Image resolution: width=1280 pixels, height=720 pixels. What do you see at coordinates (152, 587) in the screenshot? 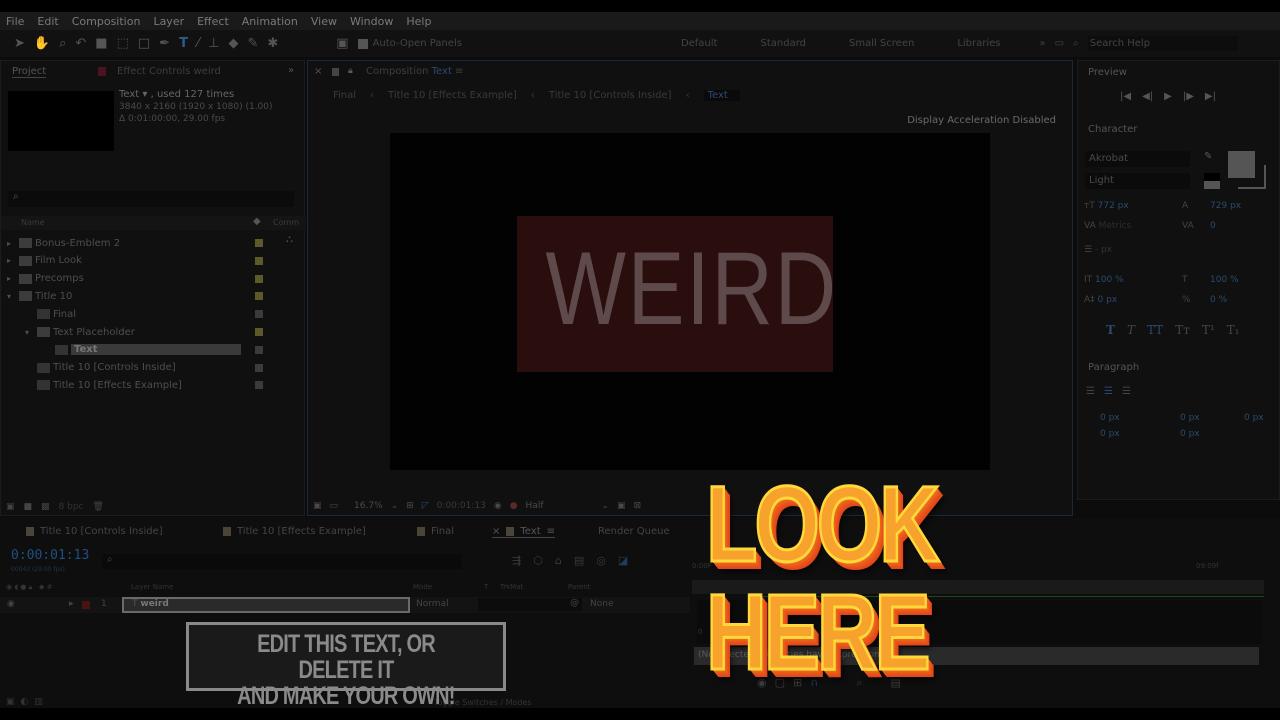
I see `column-layer-name: Layer Name` at bounding box center [152, 587].